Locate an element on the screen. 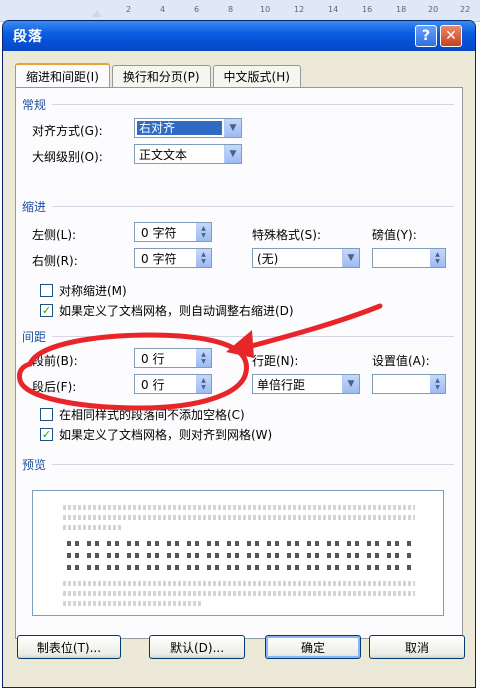 The width and height of the screenshot is (480, 693). ruler-number: 2 is located at coordinates (129, 9).